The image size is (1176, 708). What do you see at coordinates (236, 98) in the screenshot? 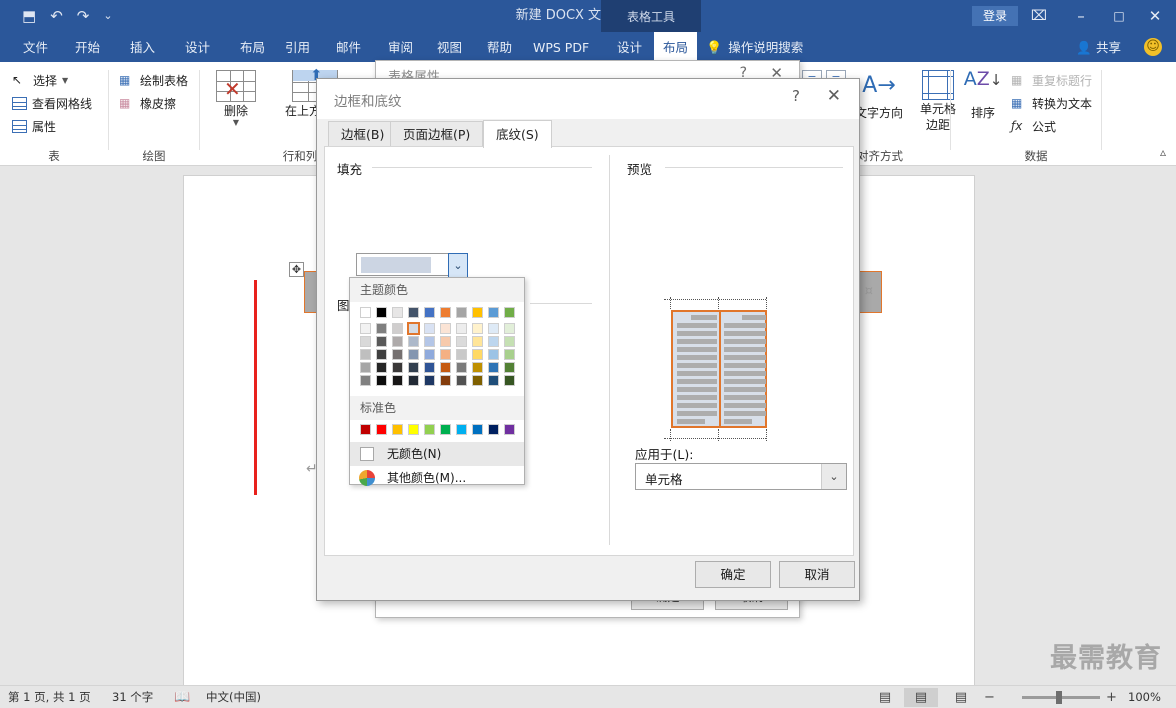
I see `ribbon-button-delete: ✕ 删除 ▼` at bounding box center [236, 98].